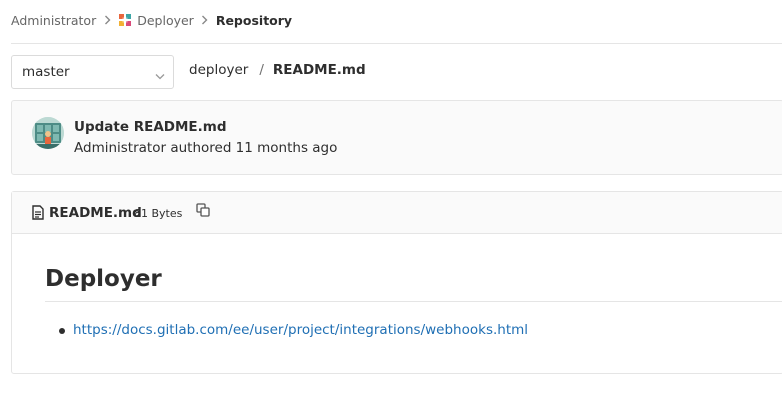 This screenshot has width=782, height=404. What do you see at coordinates (206, 148) in the screenshot?
I see `commit-author-meta: Administrator authored 11 months ago` at bounding box center [206, 148].